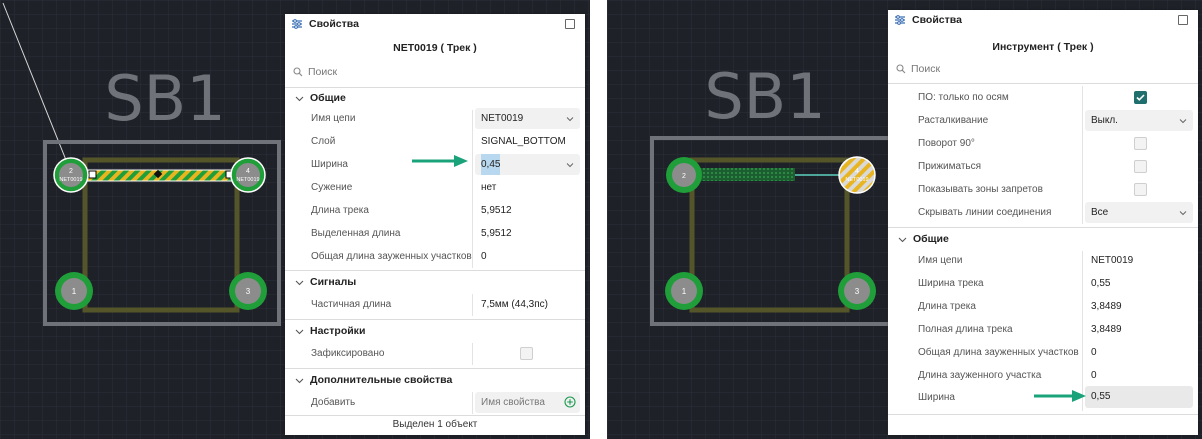  I want to click on object-title: Инструмент ( Трек ), so click(1043, 47).